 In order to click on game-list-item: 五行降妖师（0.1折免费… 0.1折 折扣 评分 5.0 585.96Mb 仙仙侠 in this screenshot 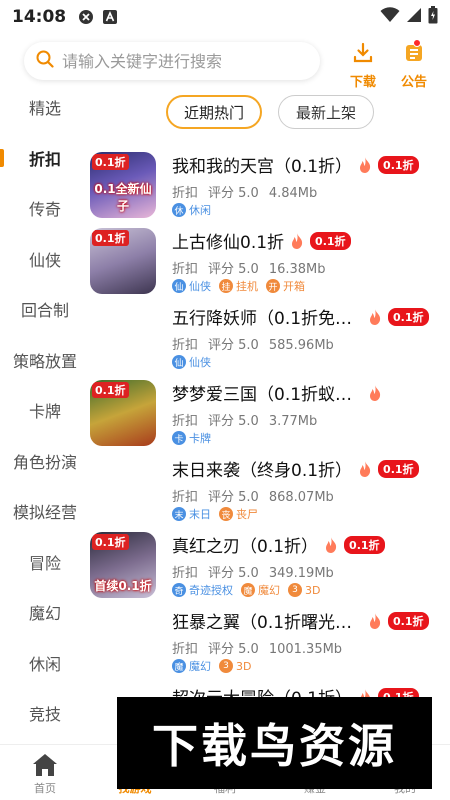, I will do `click(270, 340)`.